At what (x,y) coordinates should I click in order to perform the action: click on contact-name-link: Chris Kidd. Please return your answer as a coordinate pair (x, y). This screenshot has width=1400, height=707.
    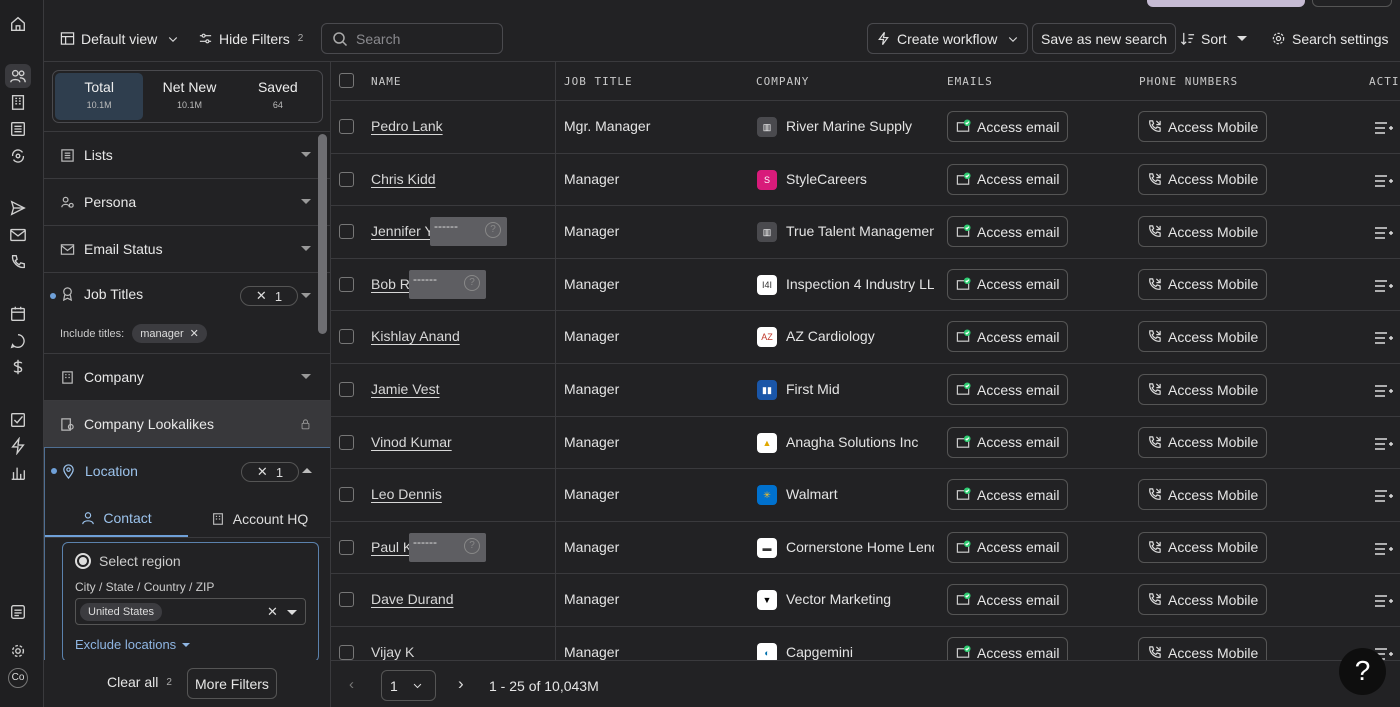
    Looking at the image, I should click on (403, 179).